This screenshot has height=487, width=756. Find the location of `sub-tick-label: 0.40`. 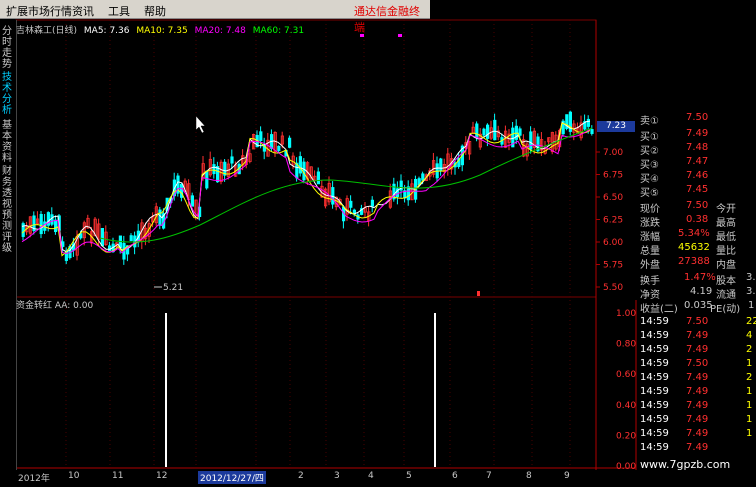

sub-tick-label: 0.40 is located at coordinates (626, 406).